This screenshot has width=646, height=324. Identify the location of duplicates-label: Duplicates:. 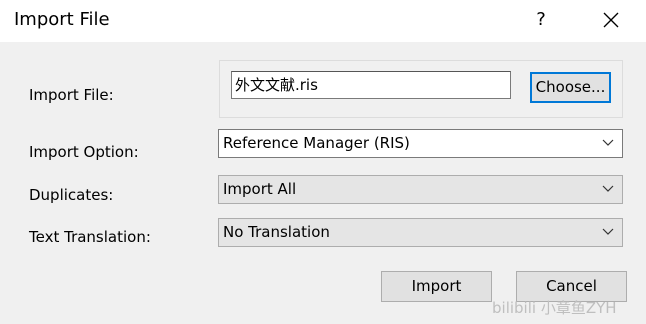
(71, 195).